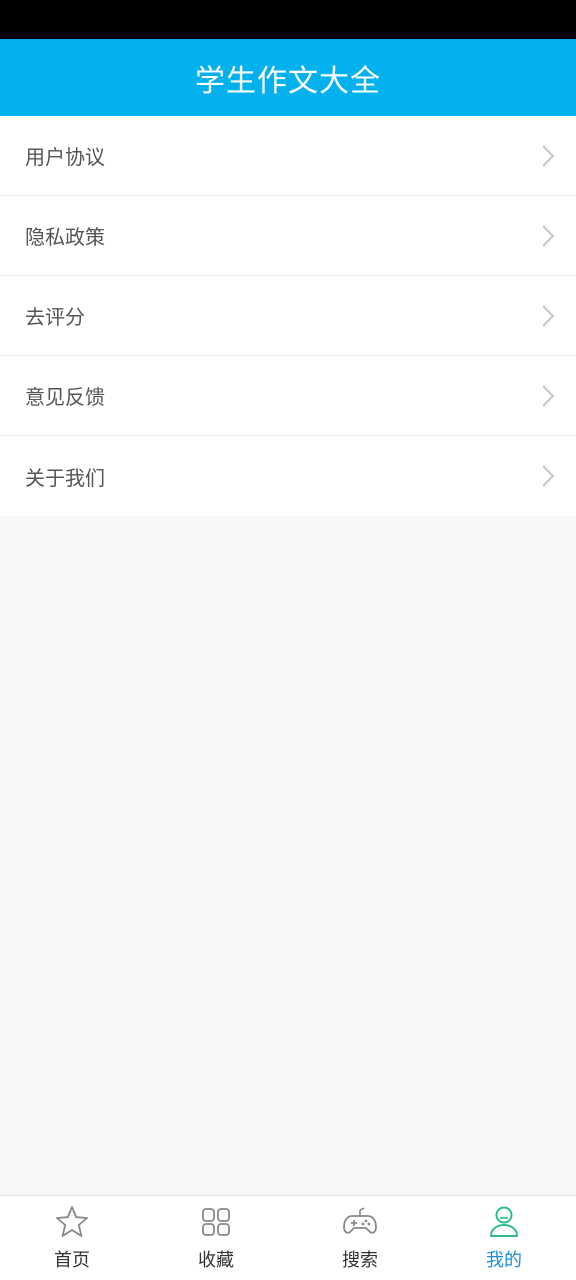 This screenshot has height=1280, width=576. What do you see at coordinates (360, 1260) in the screenshot?
I see `tab-label: 搜索` at bounding box center [360, 1260].